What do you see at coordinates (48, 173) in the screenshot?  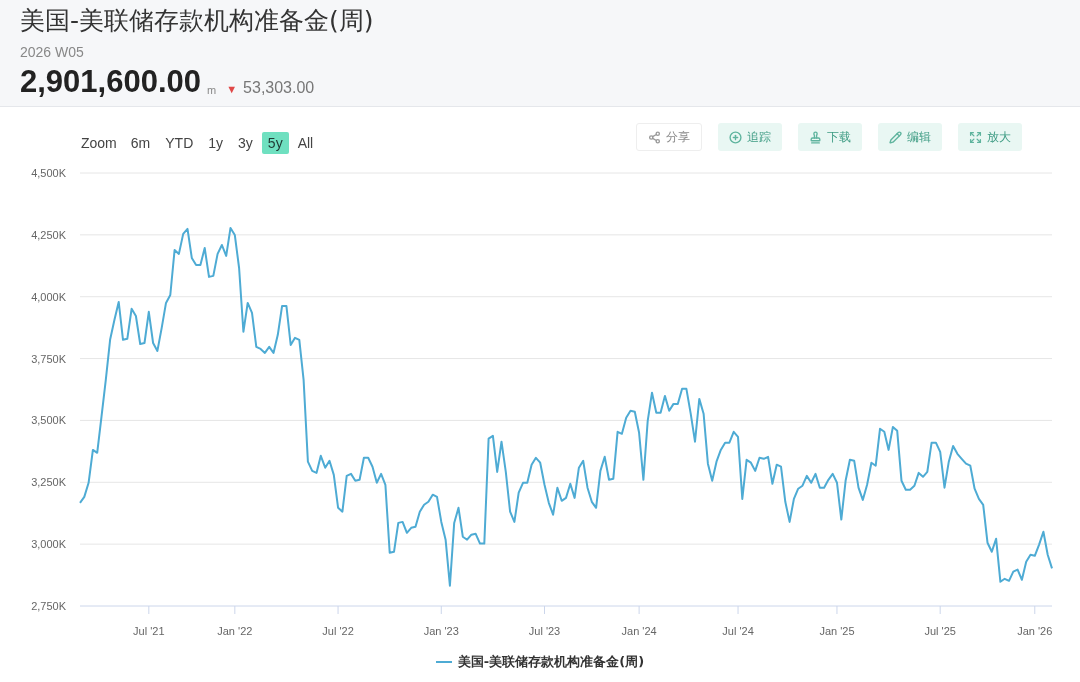 I see `y-axis-label: 4,500K` at bounding box center [48, 173].